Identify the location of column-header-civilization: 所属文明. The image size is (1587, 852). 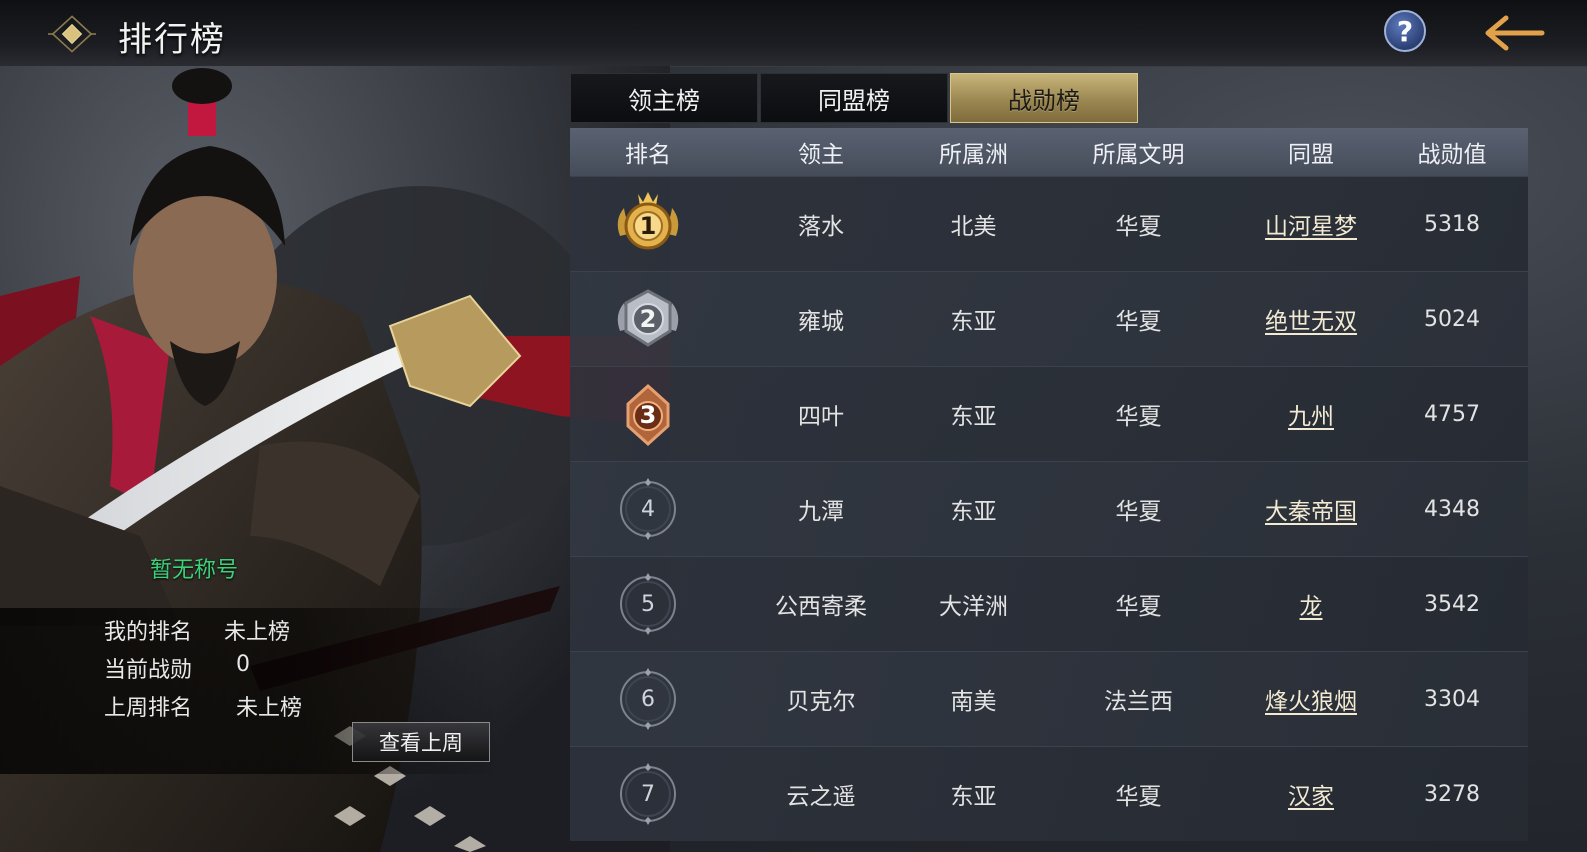
(1138, 155).